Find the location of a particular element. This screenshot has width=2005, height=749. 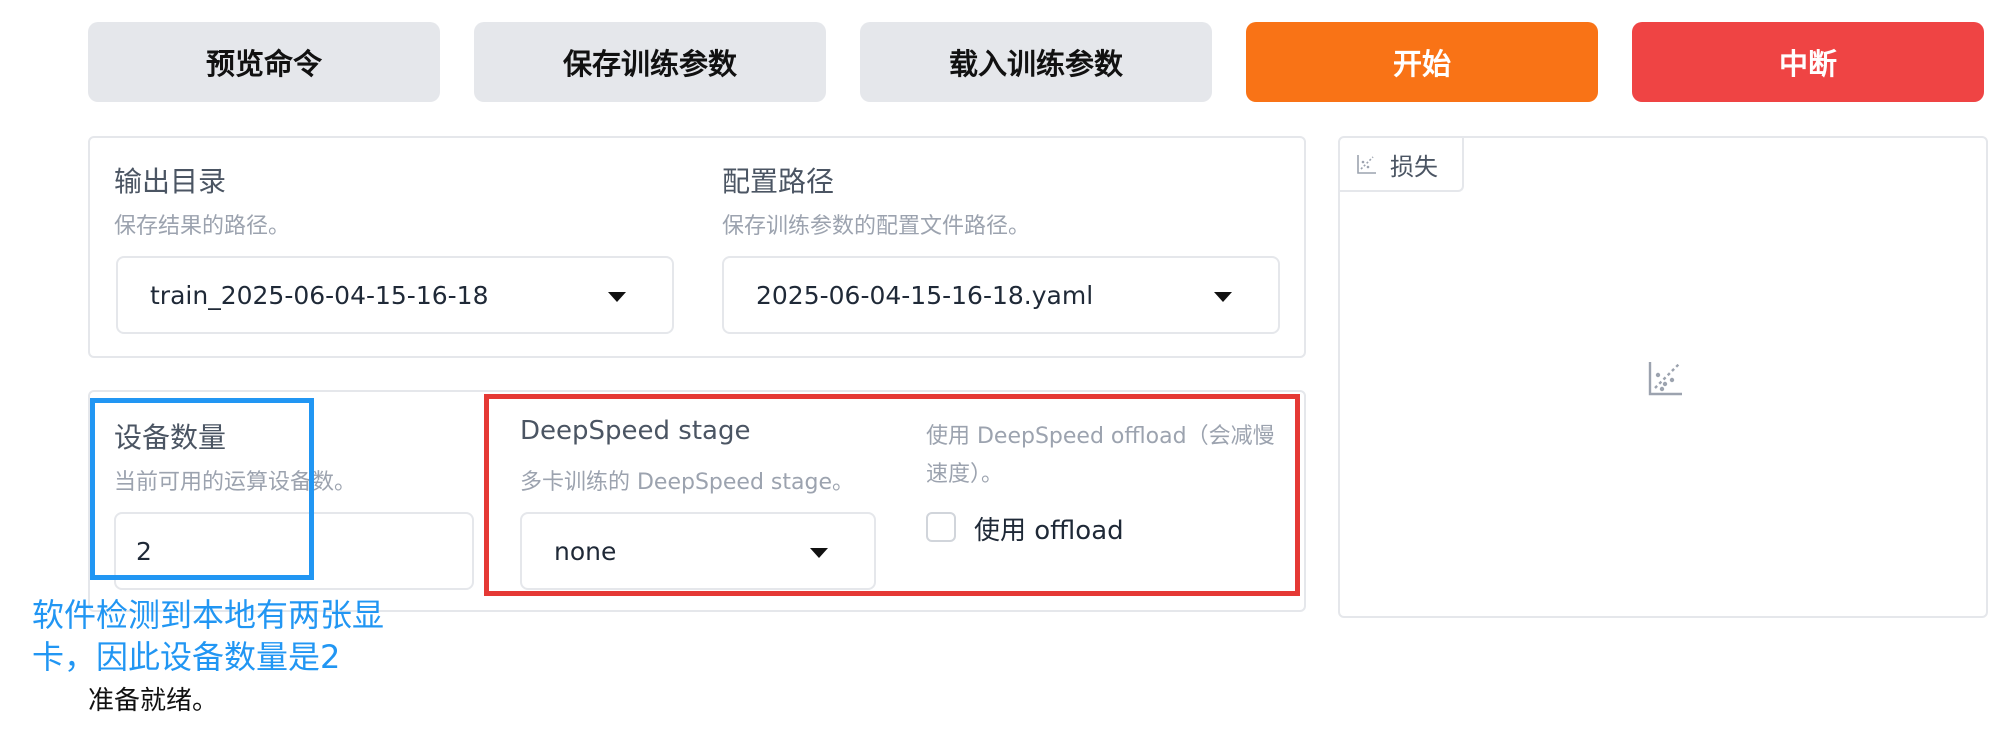

loss-tab-label: 损失 is located at coordinates (1414, 166).